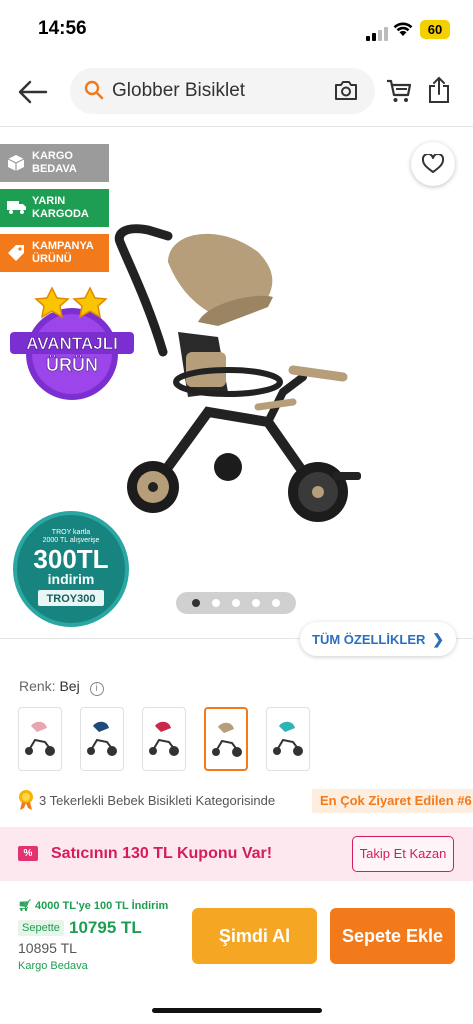 The height and width of the screenshot is (1024, 473). I want to click on cellular-signal-icon, so click(378, 32).